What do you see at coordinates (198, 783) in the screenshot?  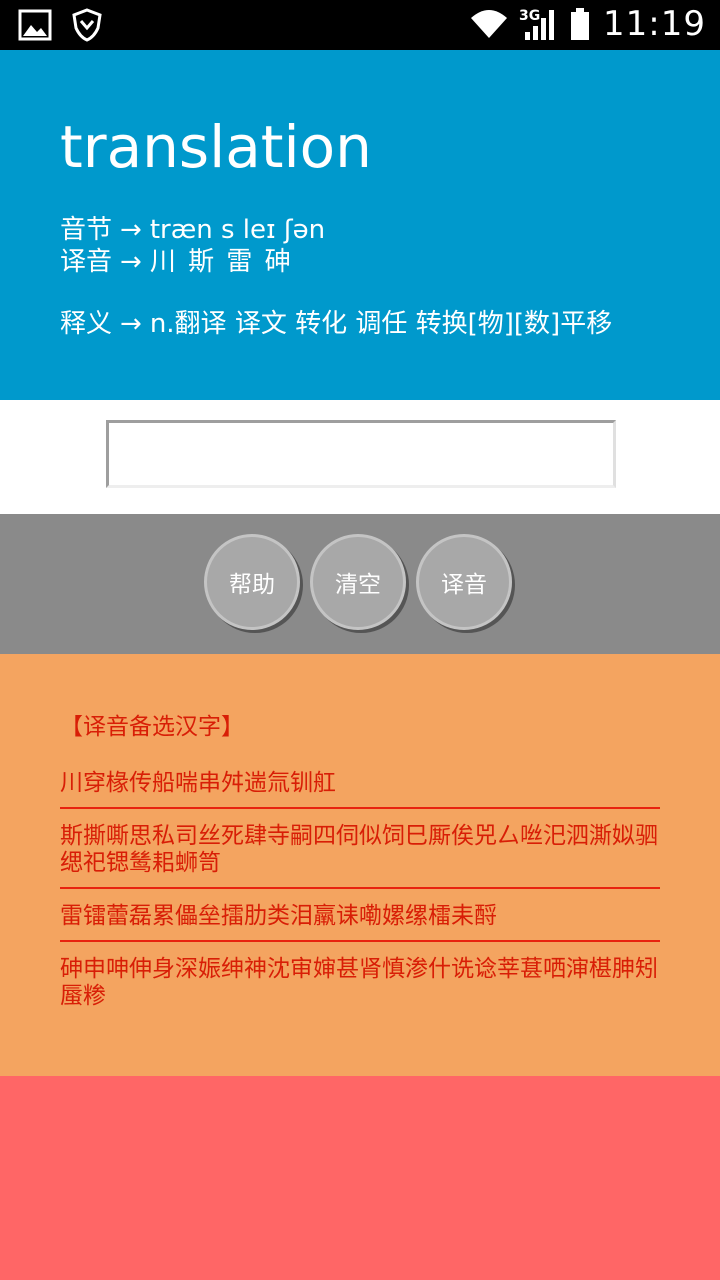 I see `candidate-row: 川穿椽传船喘串舛遄氚钏舡` at bounding box center [198, 783].